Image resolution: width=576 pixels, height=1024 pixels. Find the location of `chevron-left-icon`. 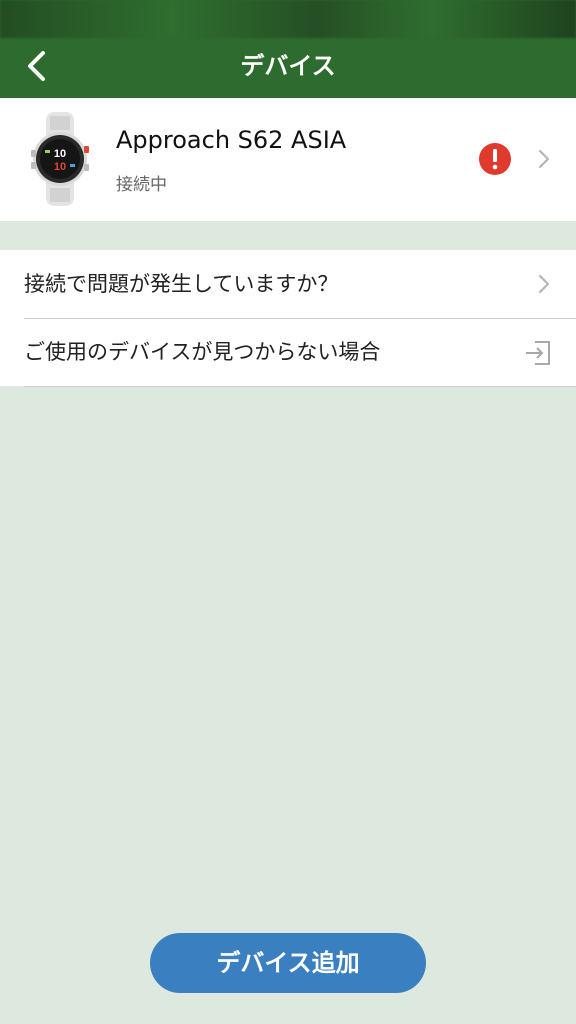

chevron-left-icon is located at coordinates (36, 66).